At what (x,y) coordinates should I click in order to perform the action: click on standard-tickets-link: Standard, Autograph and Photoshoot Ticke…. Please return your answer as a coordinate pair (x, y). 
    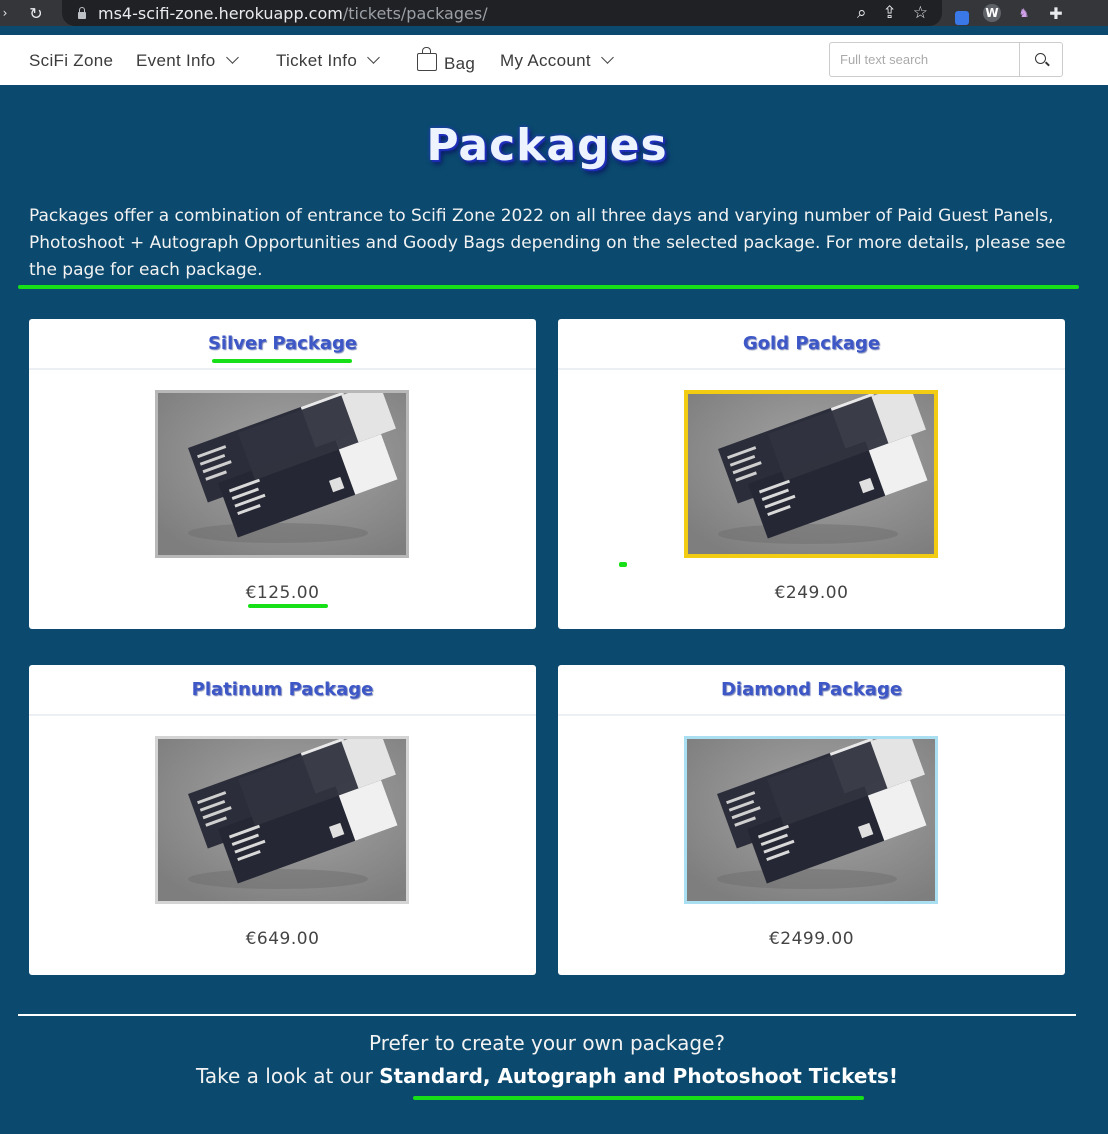
    Looking at the image, I should click on (638, 1076).